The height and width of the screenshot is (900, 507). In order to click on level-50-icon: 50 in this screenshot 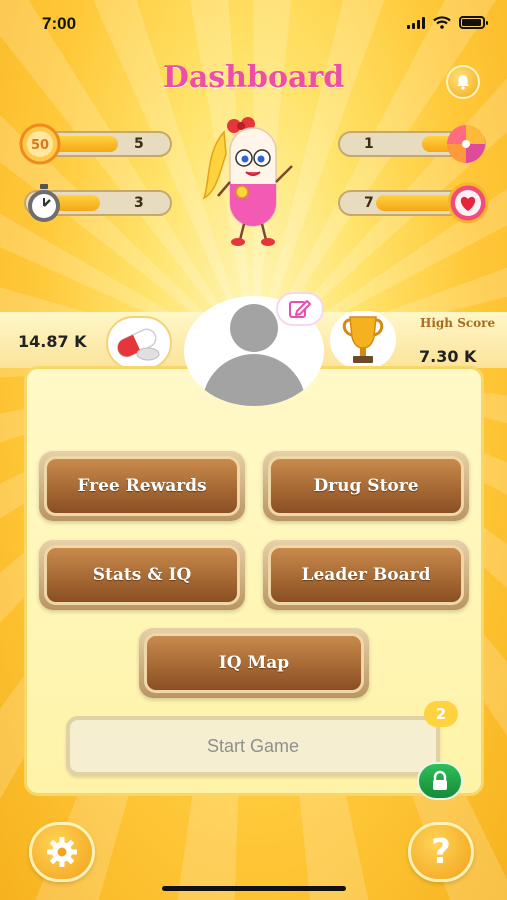, I will do `click(40, 144)`.